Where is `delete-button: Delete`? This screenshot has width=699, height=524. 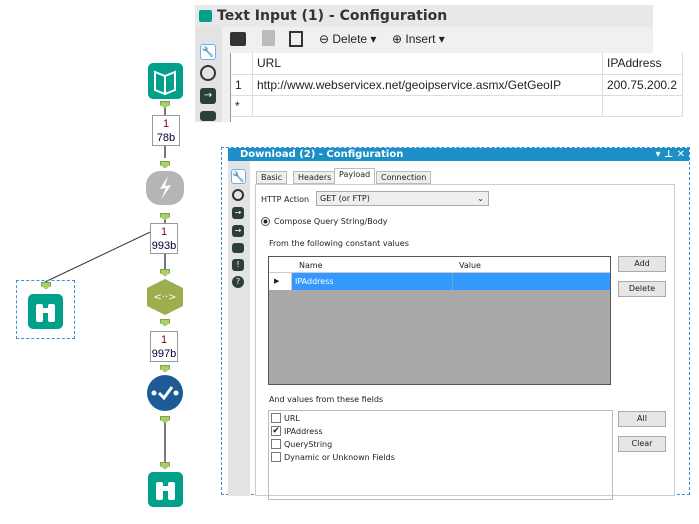 delete-button: Delete is located at coordinates (642, 289).